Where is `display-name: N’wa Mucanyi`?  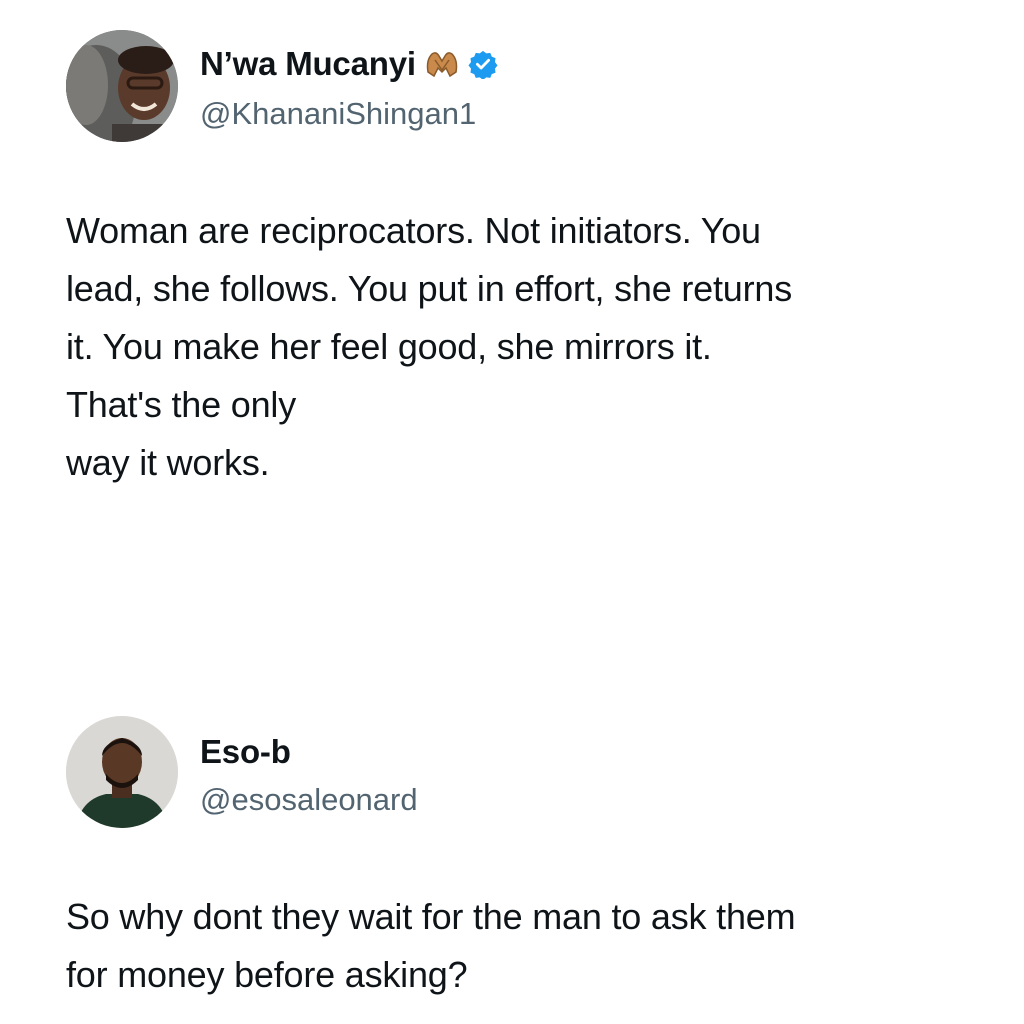 display-name: N’wa Mucanyi is located at coordinates (308, 64).